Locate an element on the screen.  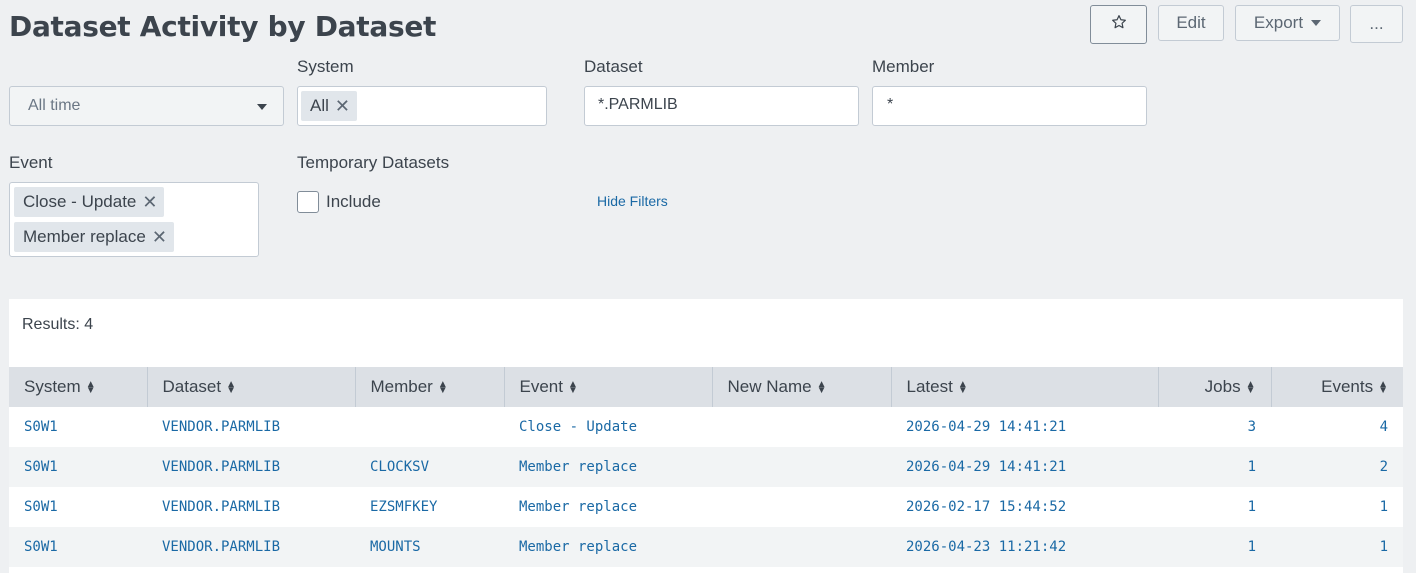
favorite-button is located at coordinates (1118, 24).